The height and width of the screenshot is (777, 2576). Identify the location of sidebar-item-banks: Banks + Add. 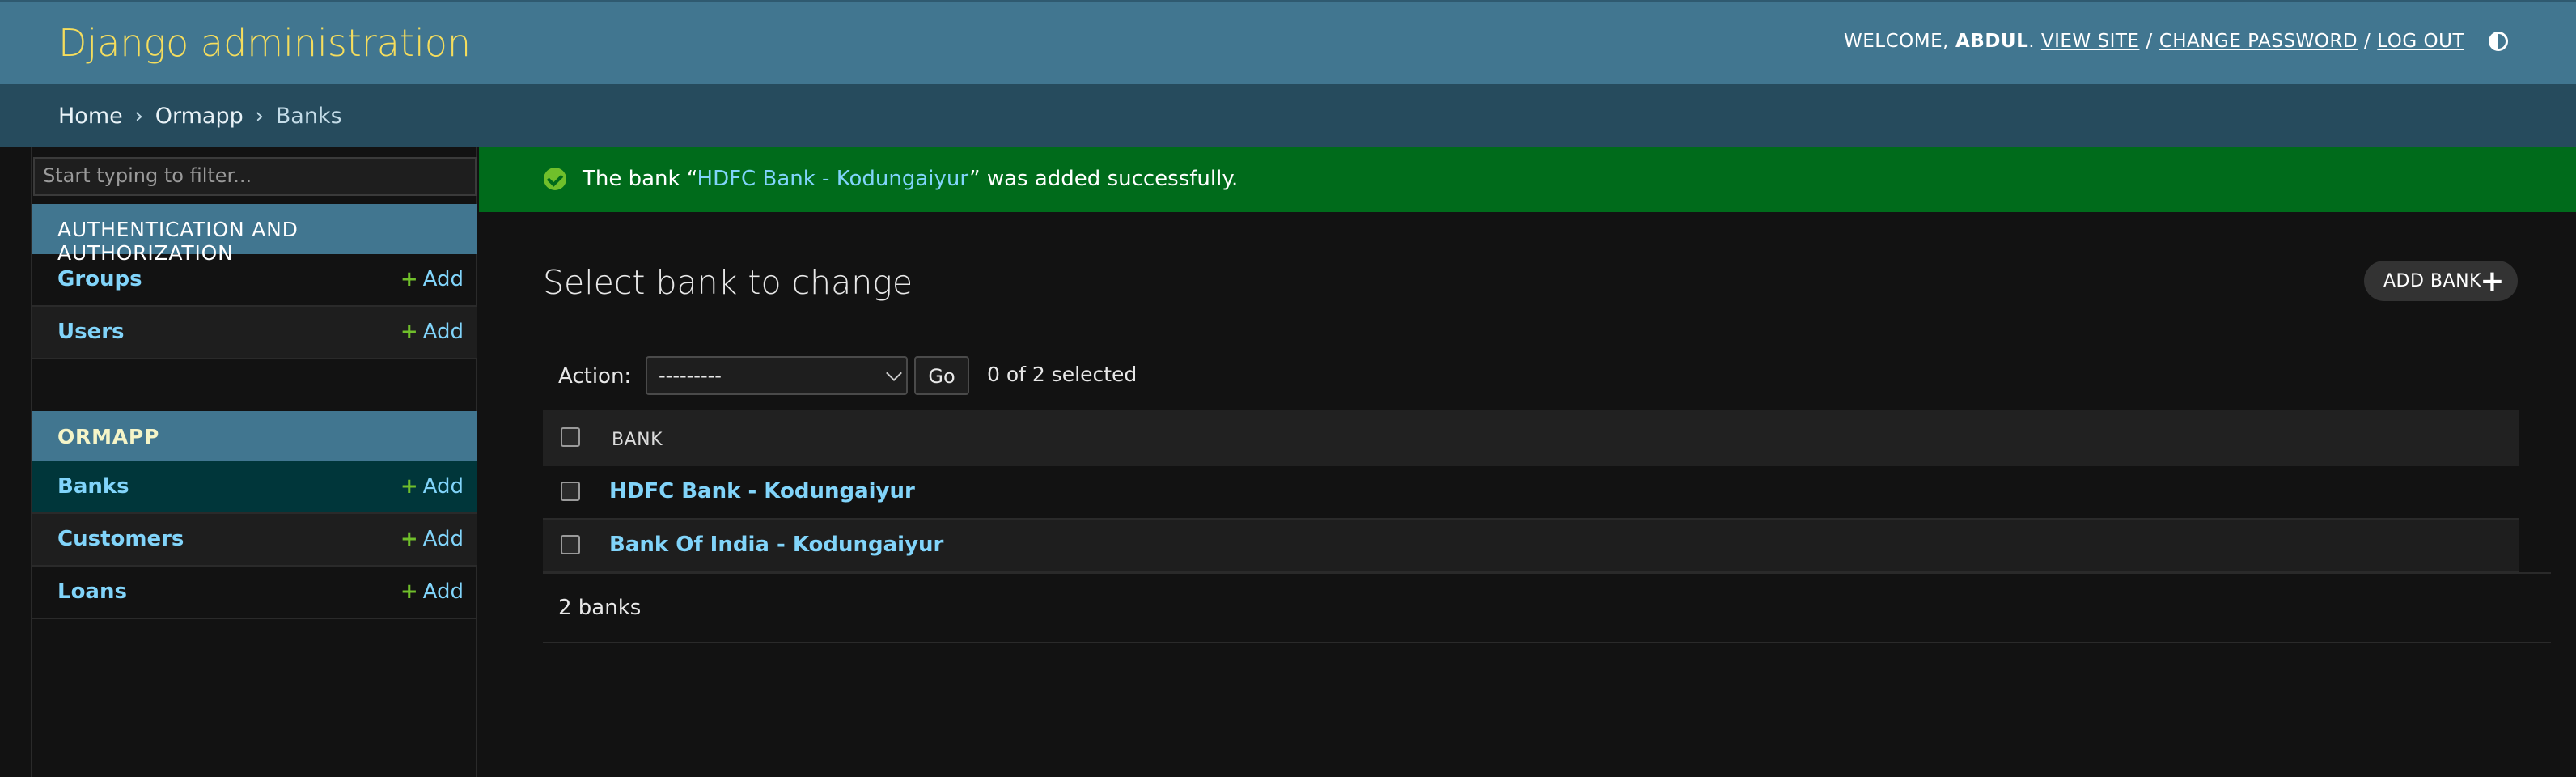
(254, 487).